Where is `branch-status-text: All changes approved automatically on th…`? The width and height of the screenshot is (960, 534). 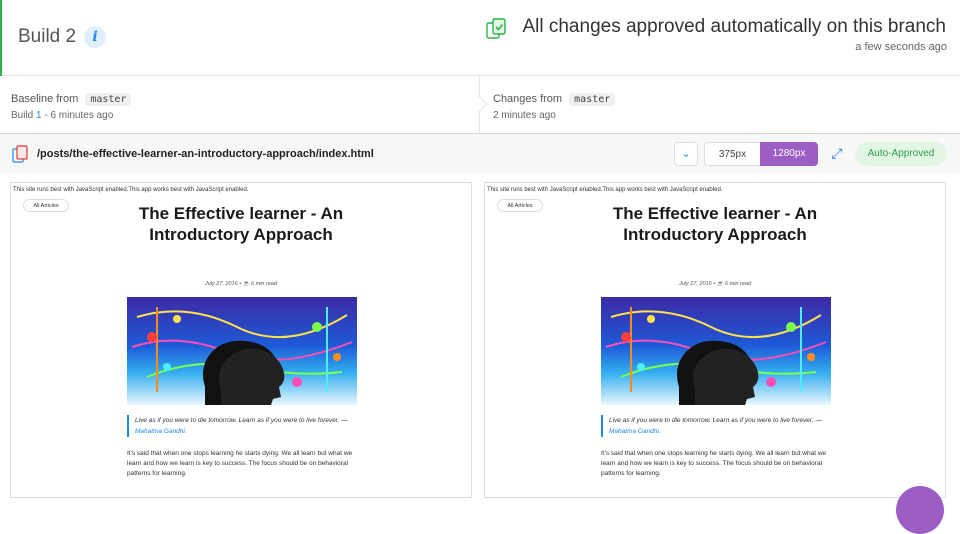 branch-status-text: All changes approved automatically on th… is located at coordinates (734, 26).